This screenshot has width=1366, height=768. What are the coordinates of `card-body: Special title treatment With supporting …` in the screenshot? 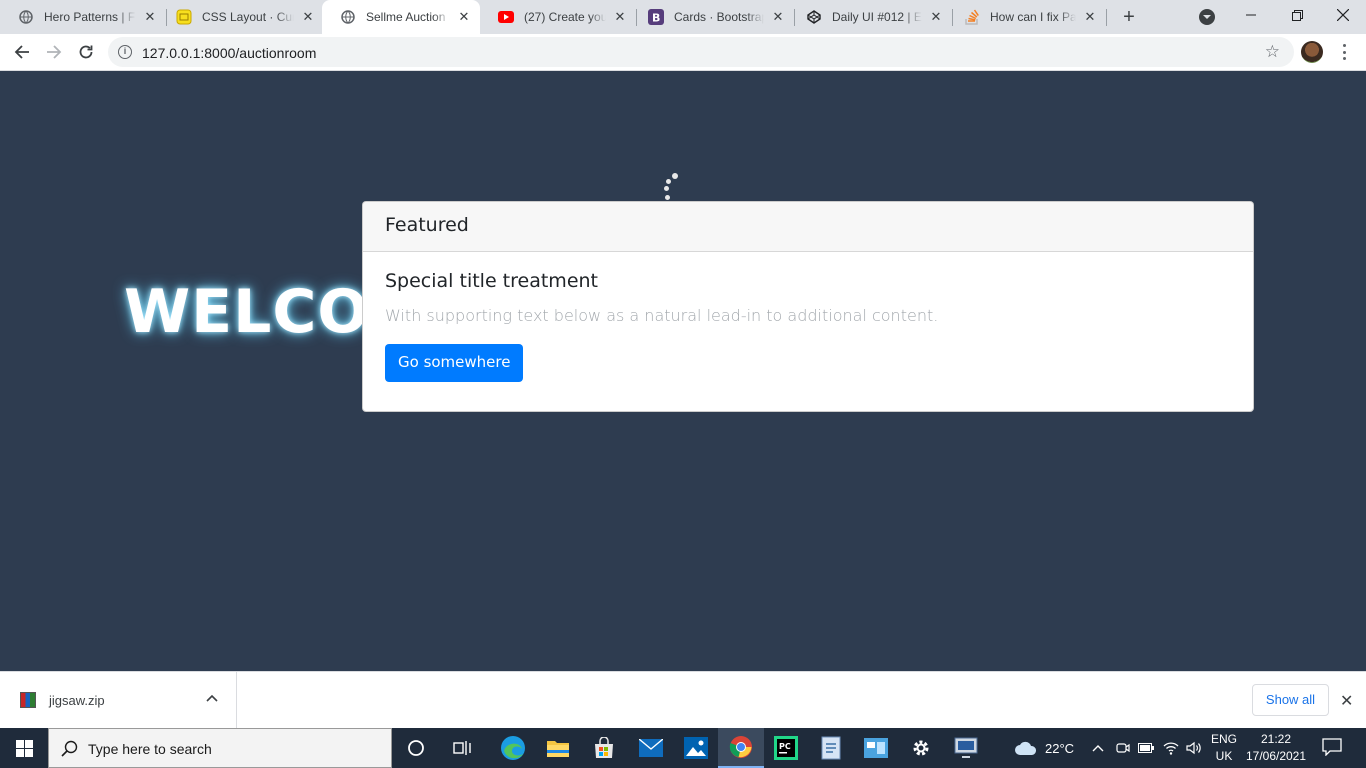 It's located at (808, 326).